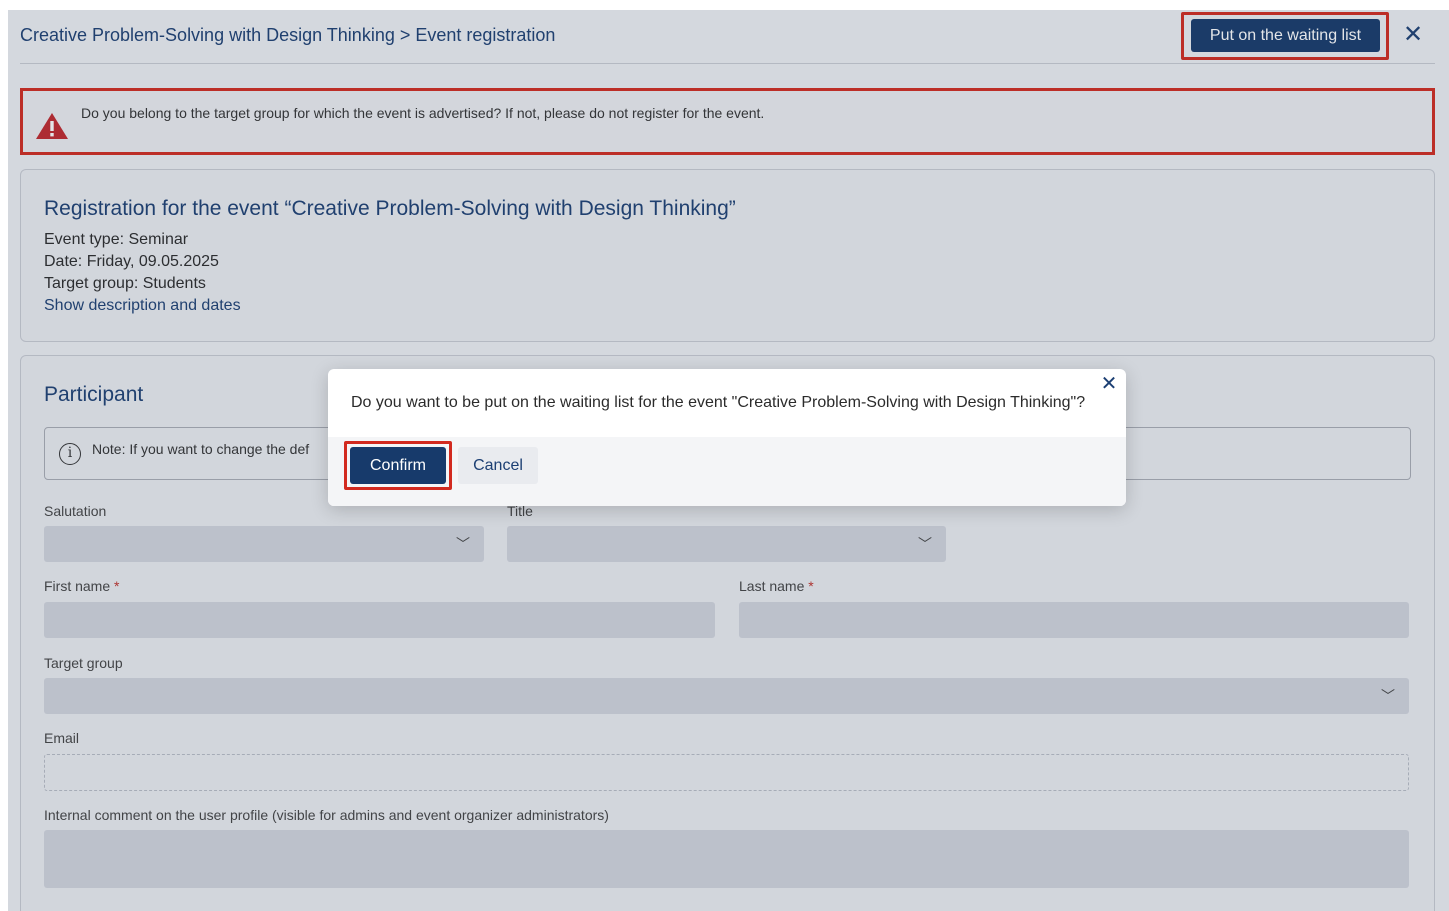 This screenshot has height=911, width=1449. I want to click on last-name-label-text: Last name, so click(772, 586).